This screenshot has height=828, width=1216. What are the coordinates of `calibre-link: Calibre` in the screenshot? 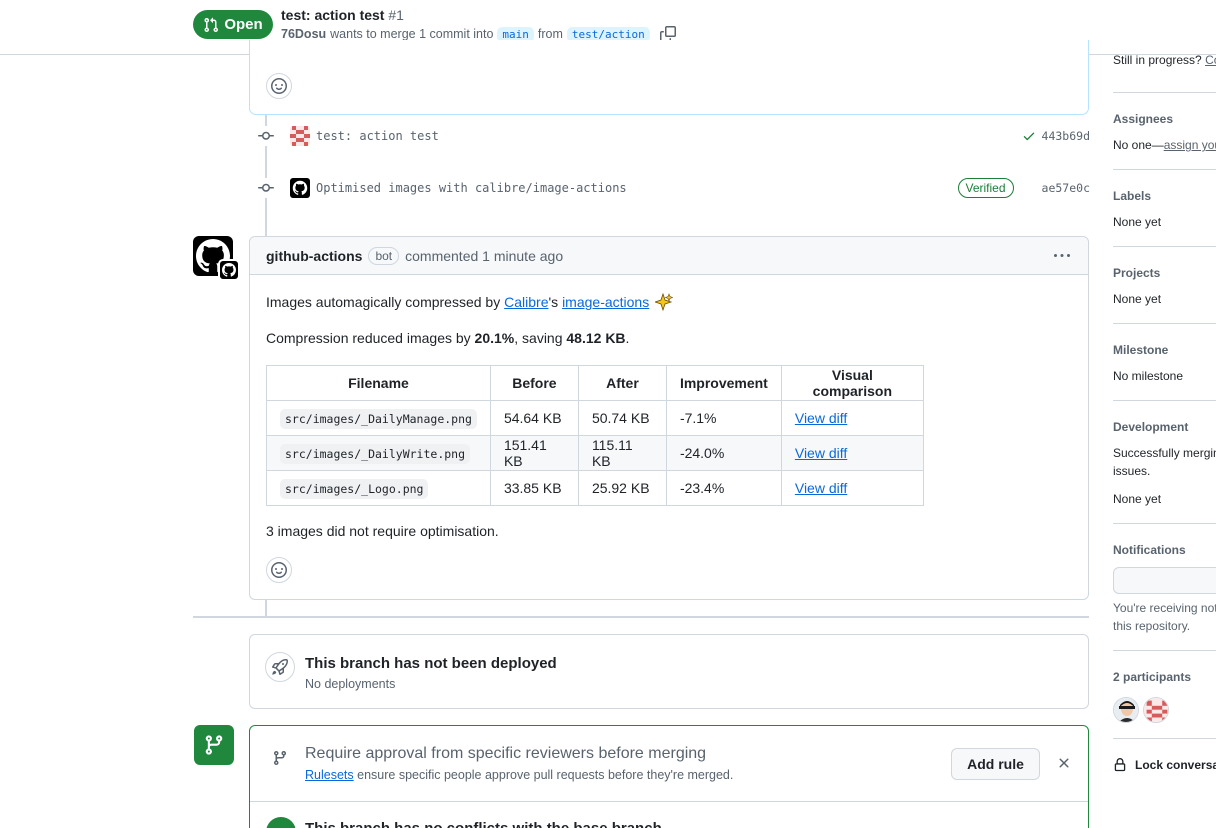 It's located at (526, 302).